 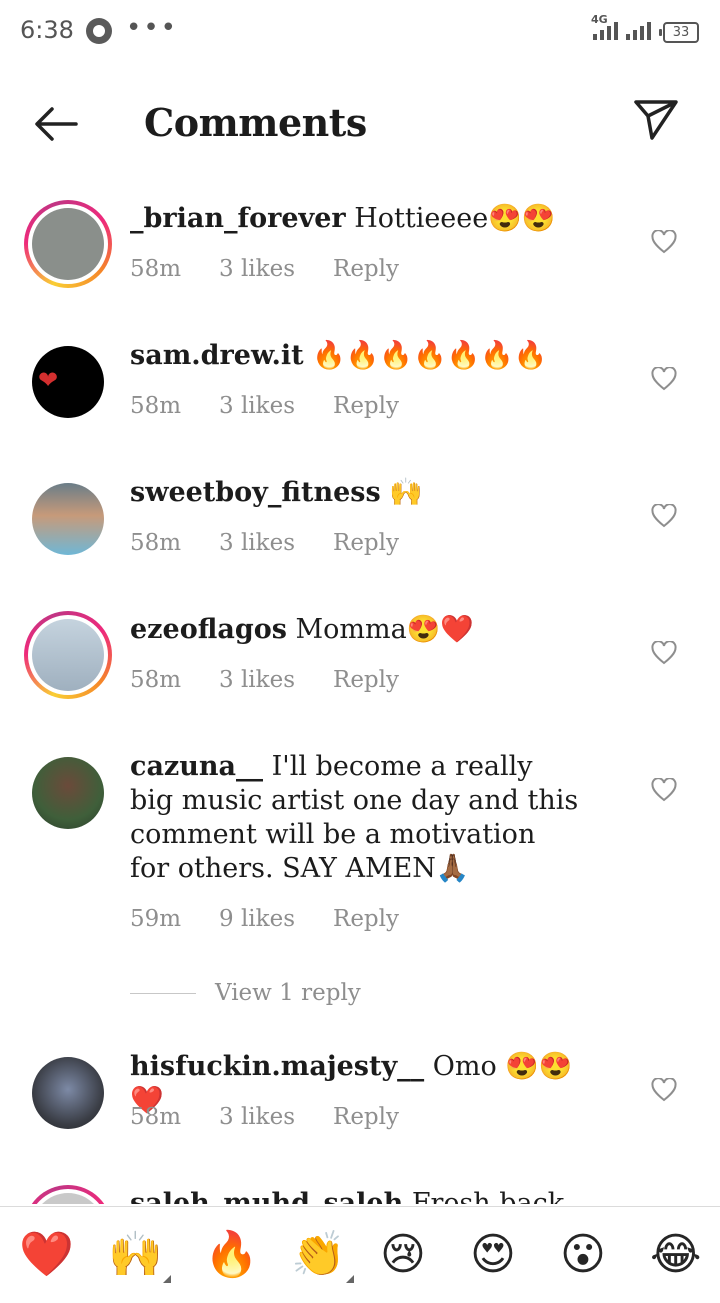 What do you see at coordinates (277, 1066) in the screenshot?
I see `comment-username: hisfuckin.majesty__` at bounding box center [277, 1066].